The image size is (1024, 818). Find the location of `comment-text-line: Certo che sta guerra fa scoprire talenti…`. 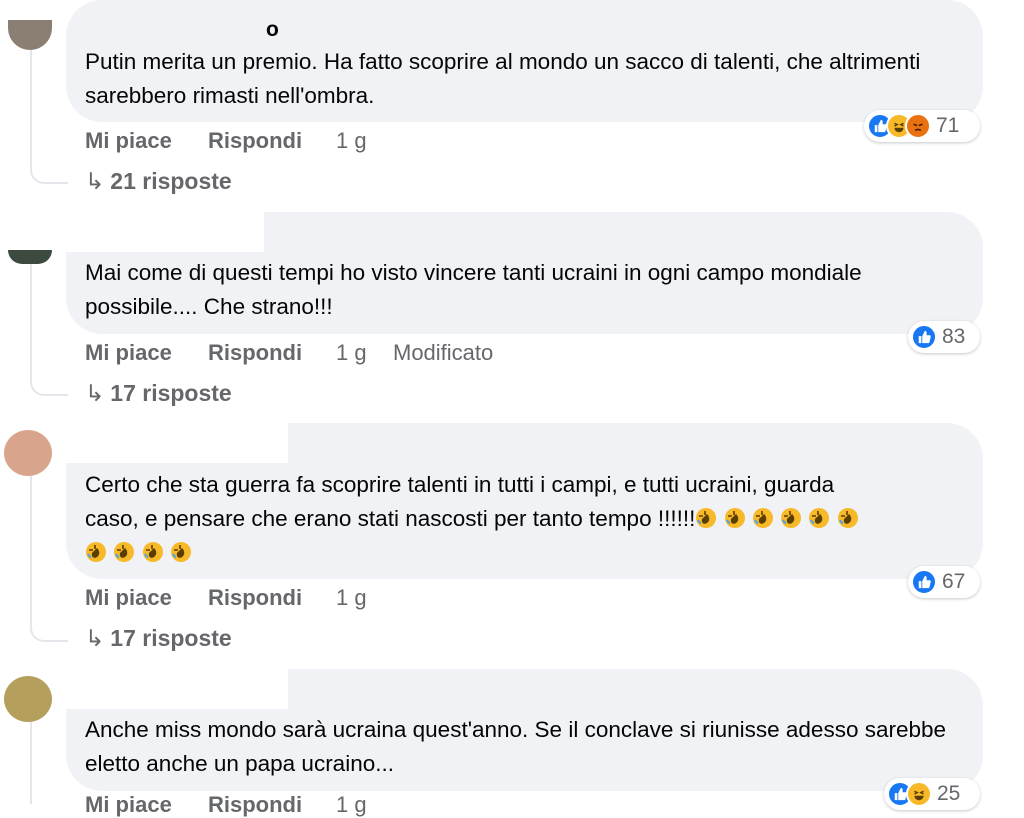

comment-text-line: Certo che sta guerra fa scoprire talenti… is located at coordinates (460, 484).